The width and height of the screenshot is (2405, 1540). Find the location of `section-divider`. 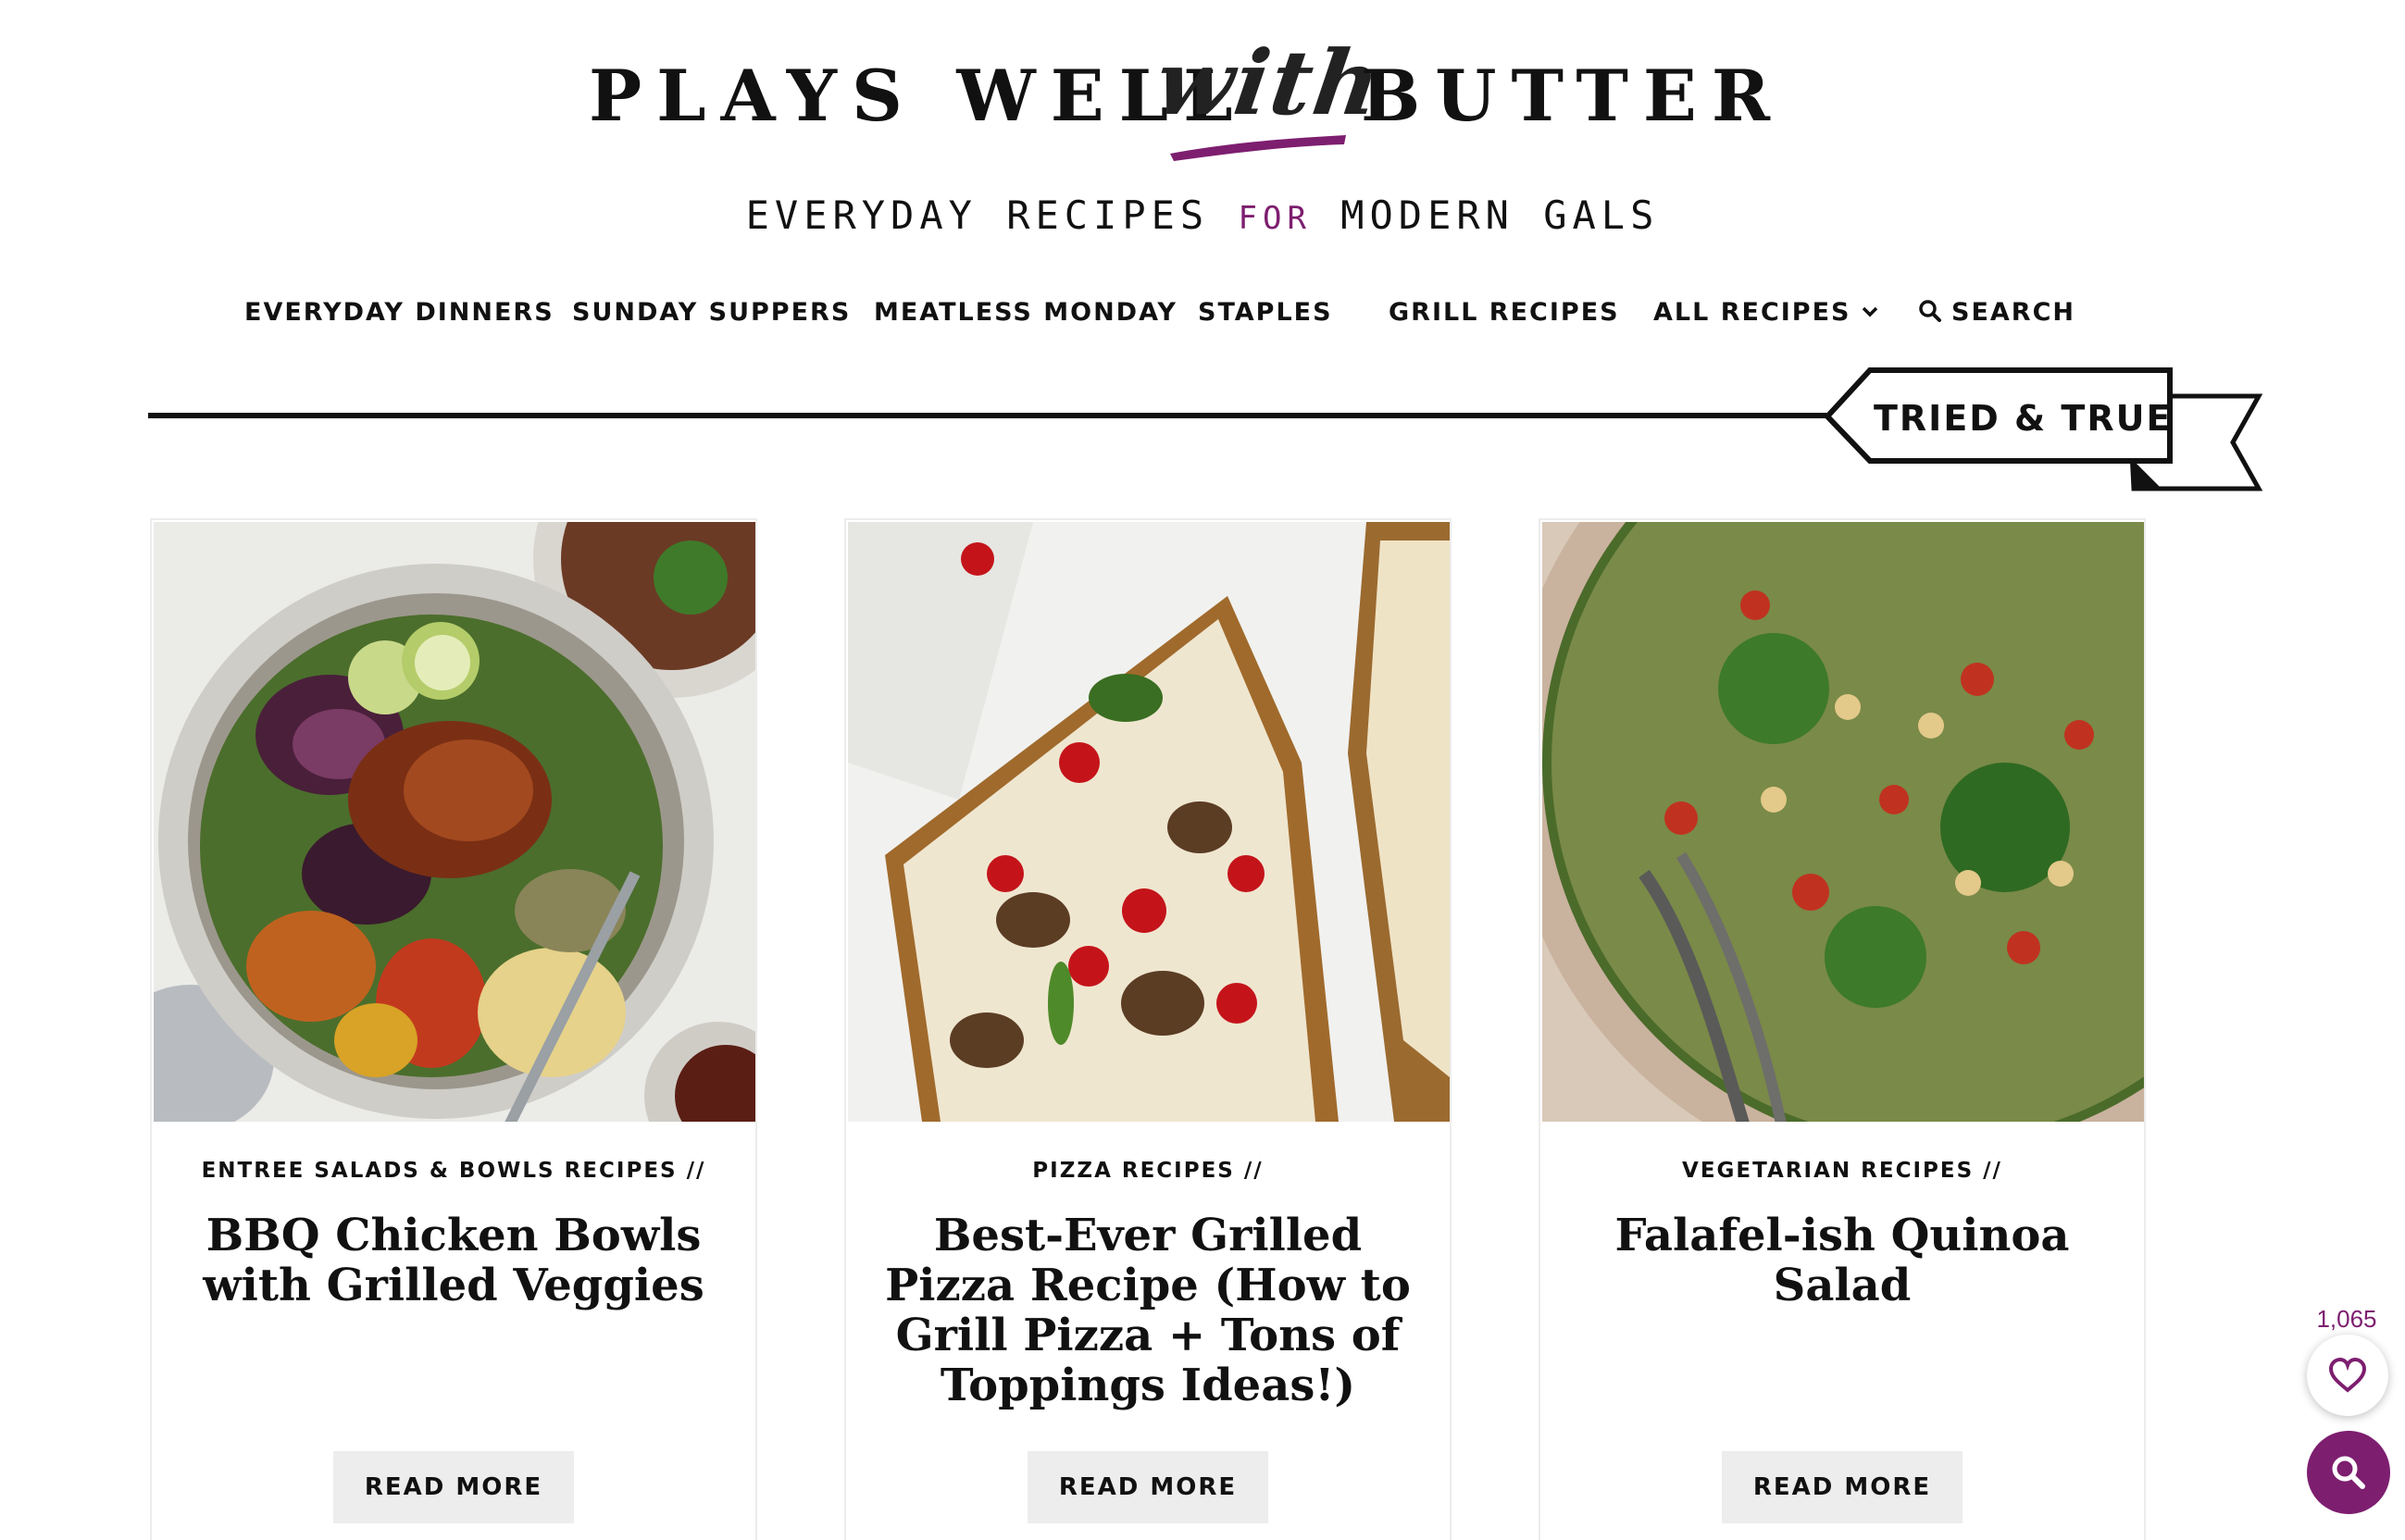

section-divider is located at coordinates (995, 415).